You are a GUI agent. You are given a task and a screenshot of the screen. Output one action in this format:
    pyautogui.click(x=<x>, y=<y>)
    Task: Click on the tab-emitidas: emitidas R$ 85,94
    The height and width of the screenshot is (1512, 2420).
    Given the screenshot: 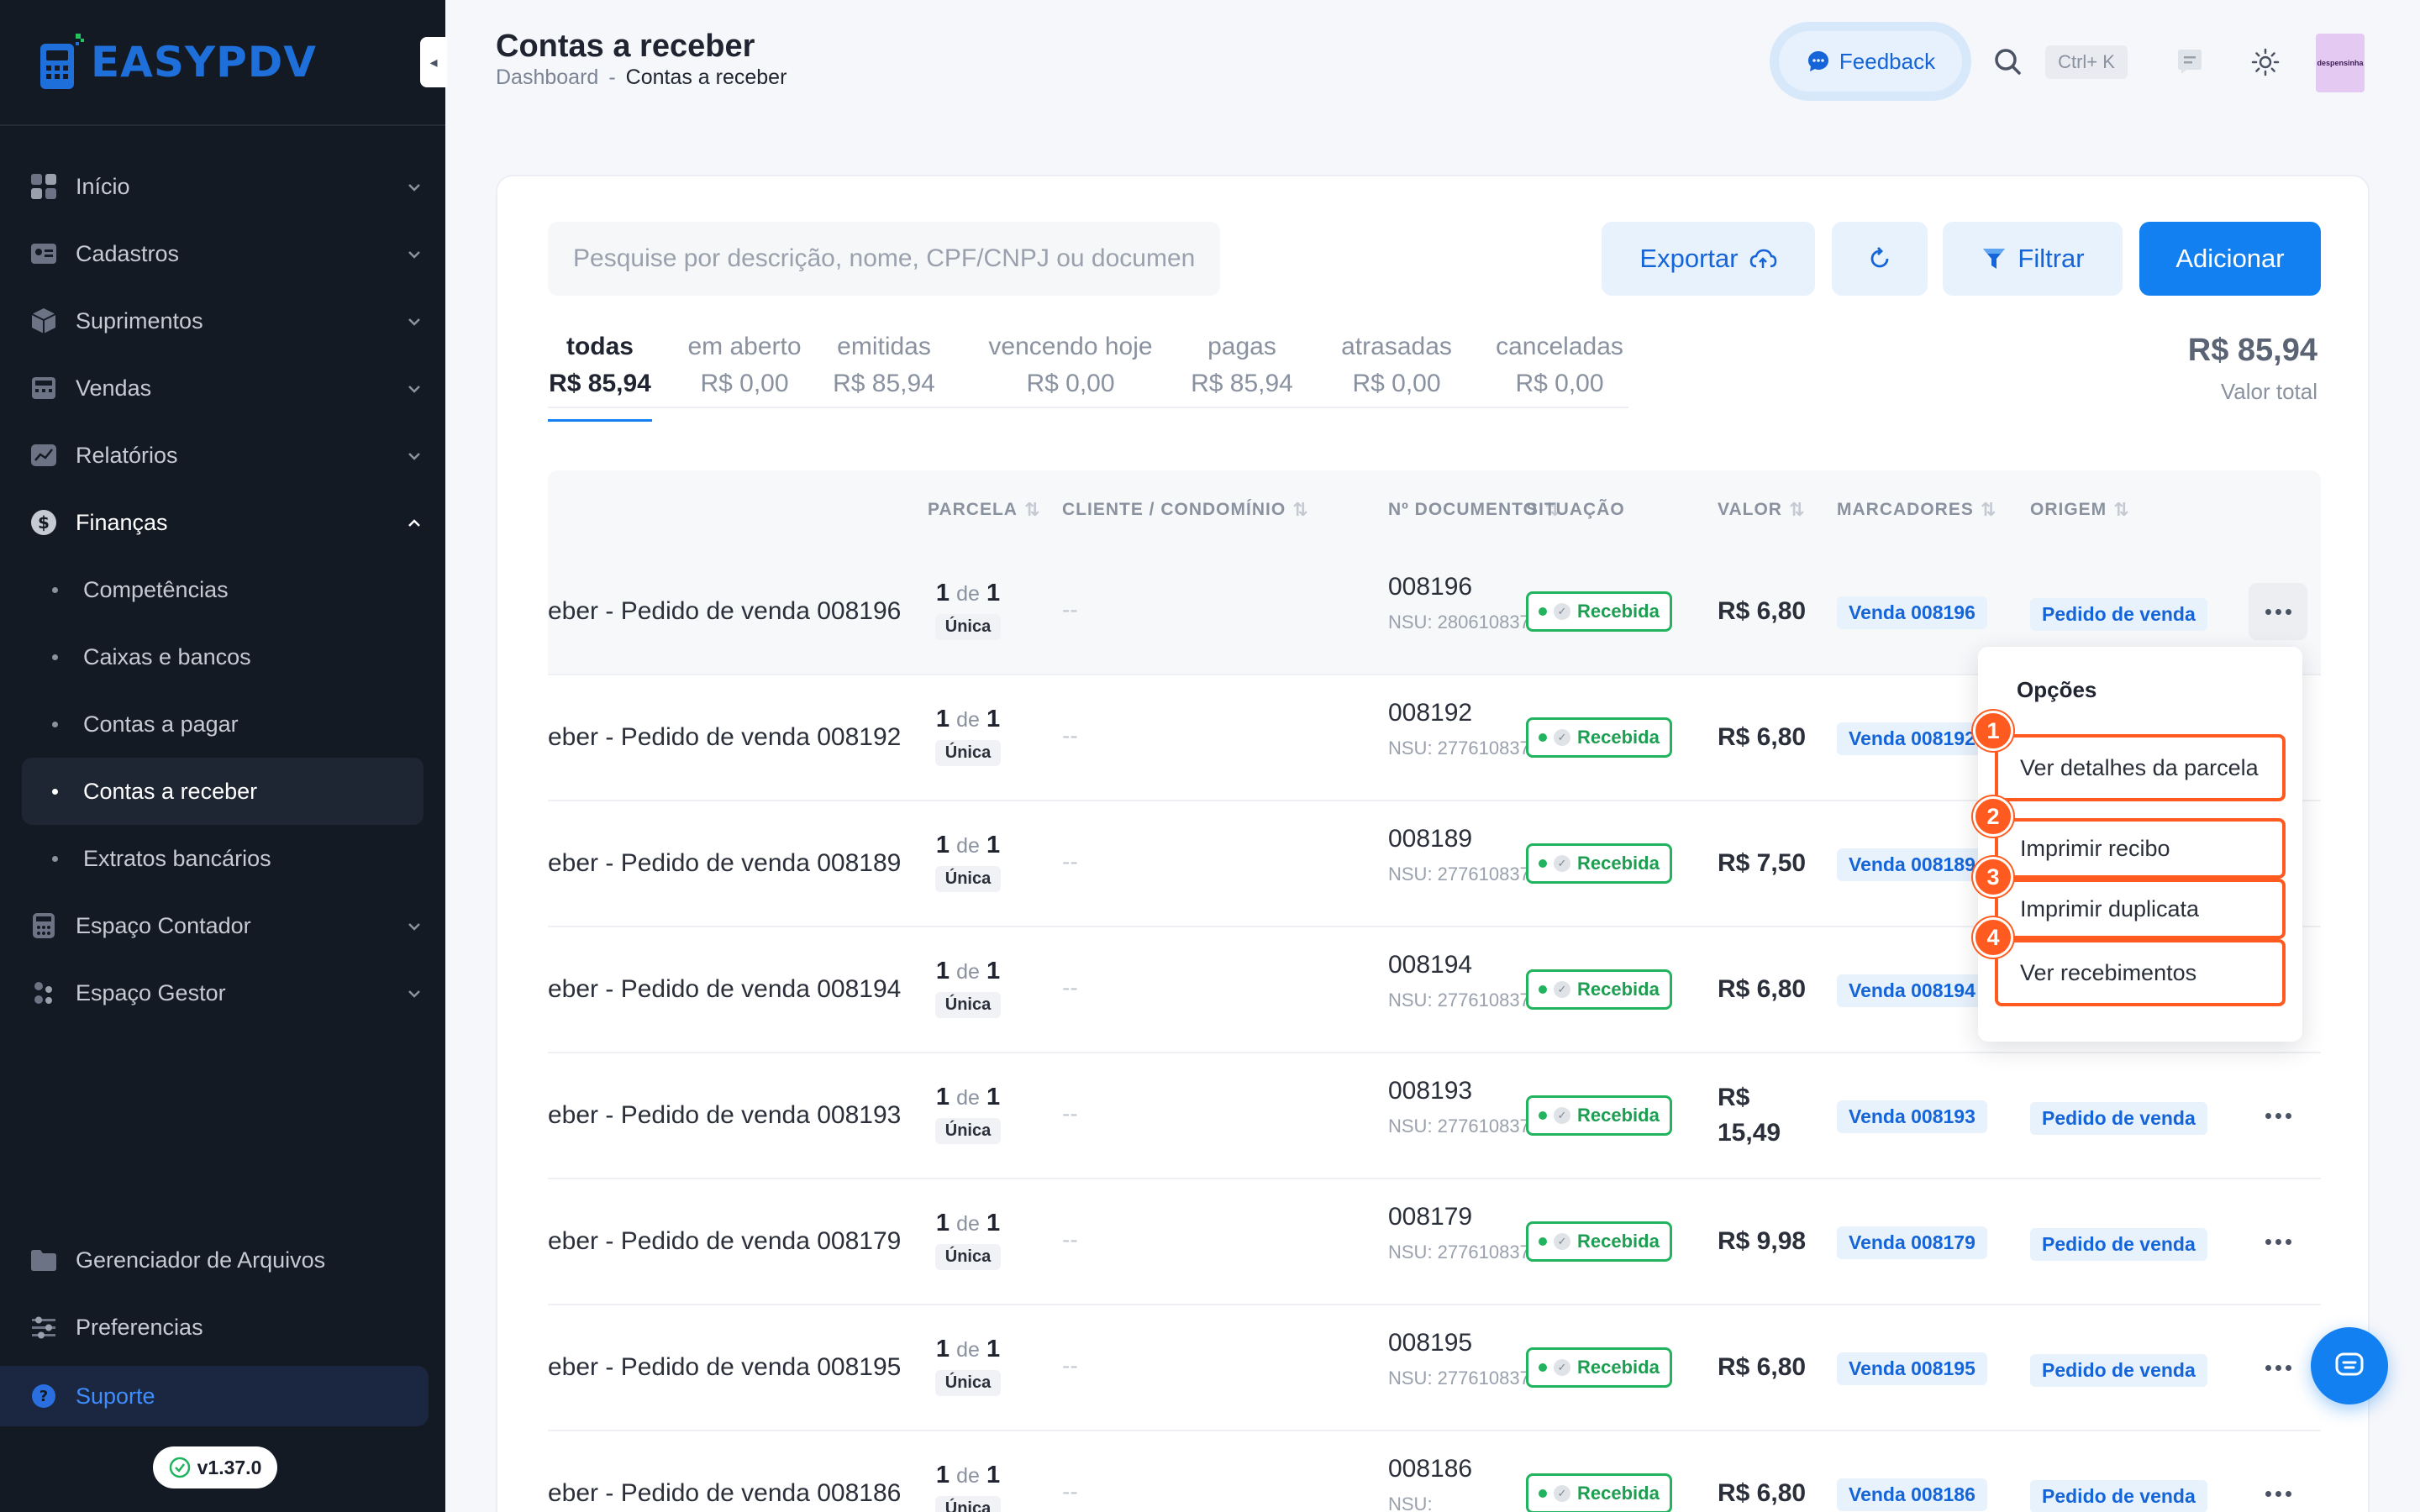 What is the action you would take?
    pyautogui.click(x=884, y=365)
    